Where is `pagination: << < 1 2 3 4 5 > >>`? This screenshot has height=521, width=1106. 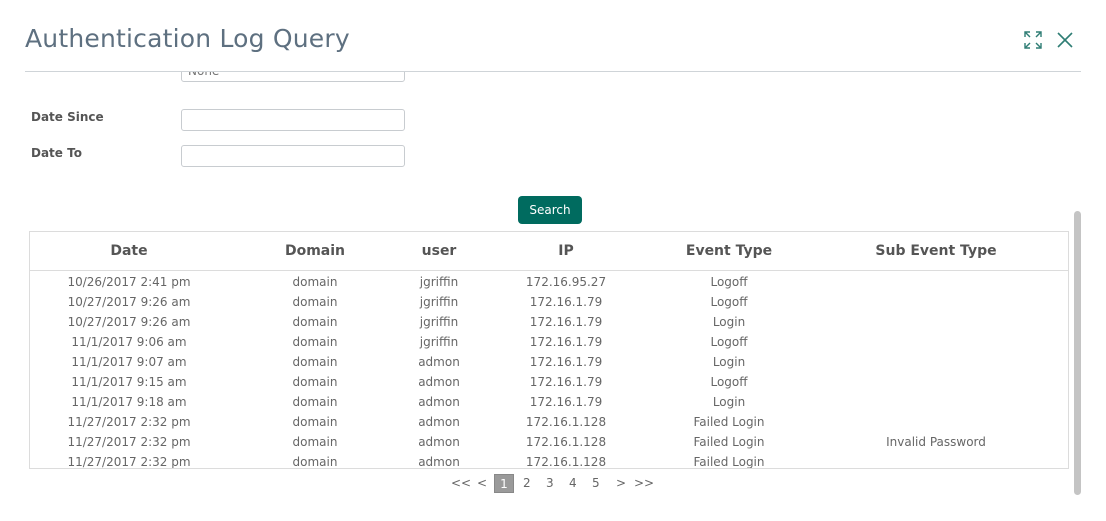
pagination: << < 1 2 3 4 5 > >> is located at coordinates (553, 484).